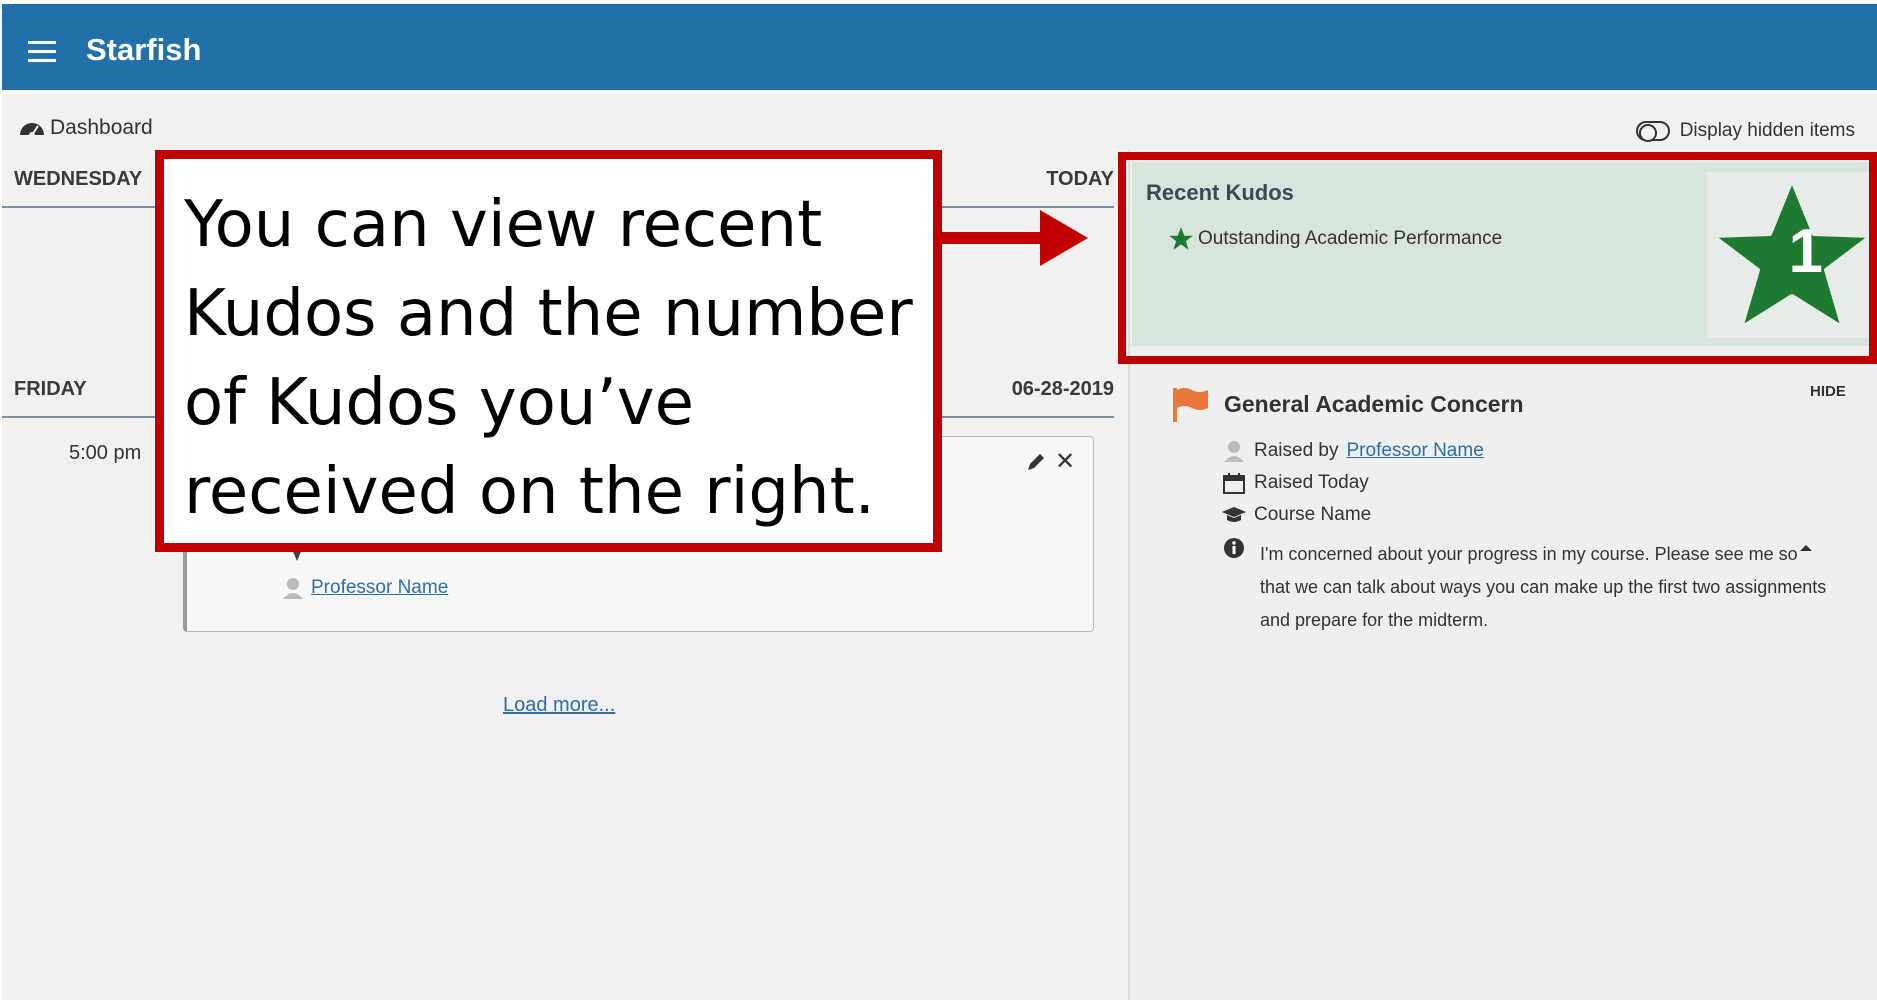 Image resolution: width=1877 pixels, height=1000 pixels. I want to click on concern-header: General Academic Concern, so click(1510, 404).